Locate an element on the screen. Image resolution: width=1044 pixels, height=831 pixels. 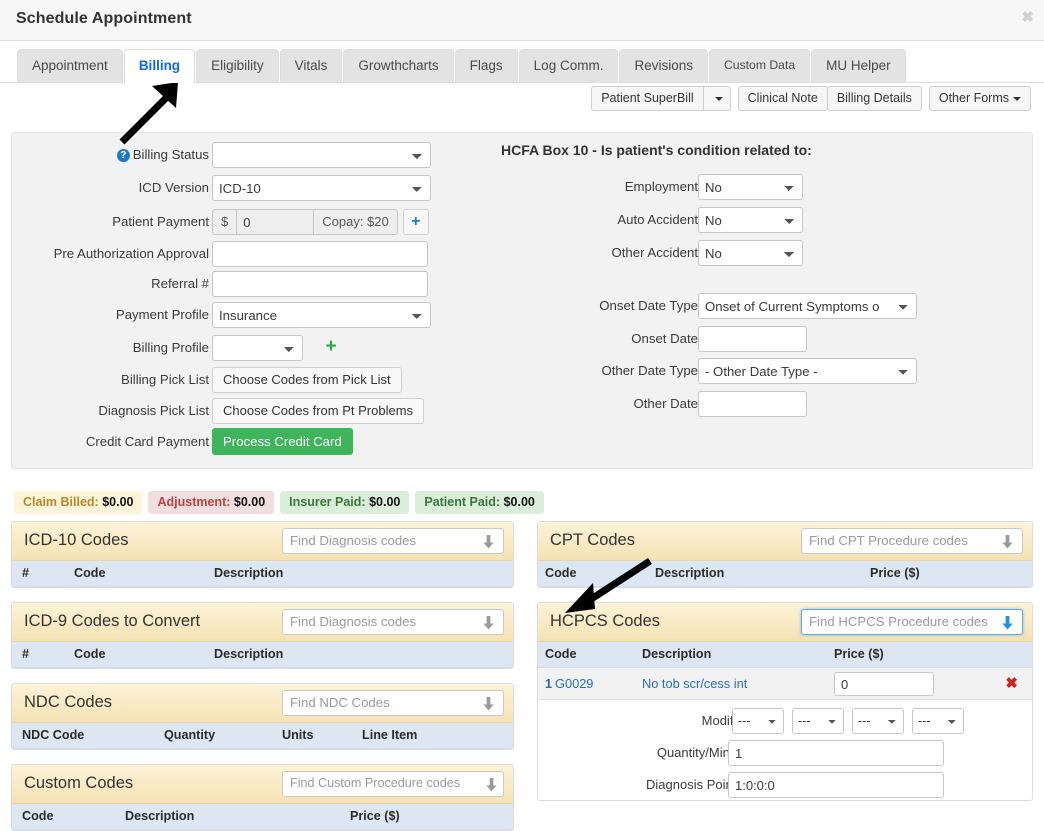
ndc-search-placeholder: Find NDC Codes is located at coordinates (340, 702).